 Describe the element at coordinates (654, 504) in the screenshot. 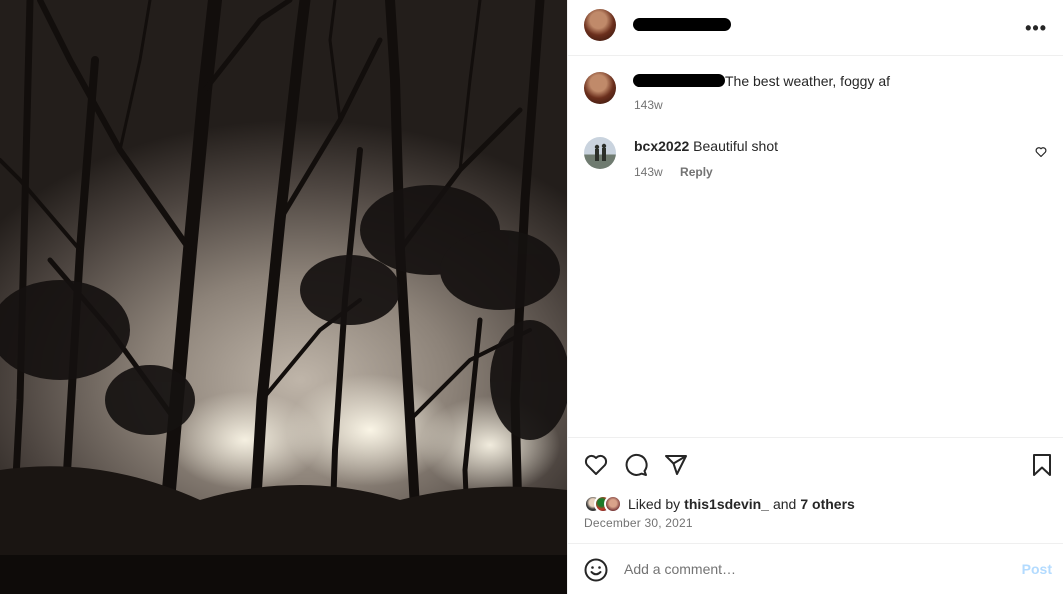

I see `liked-by-label: Liked by` at that location.